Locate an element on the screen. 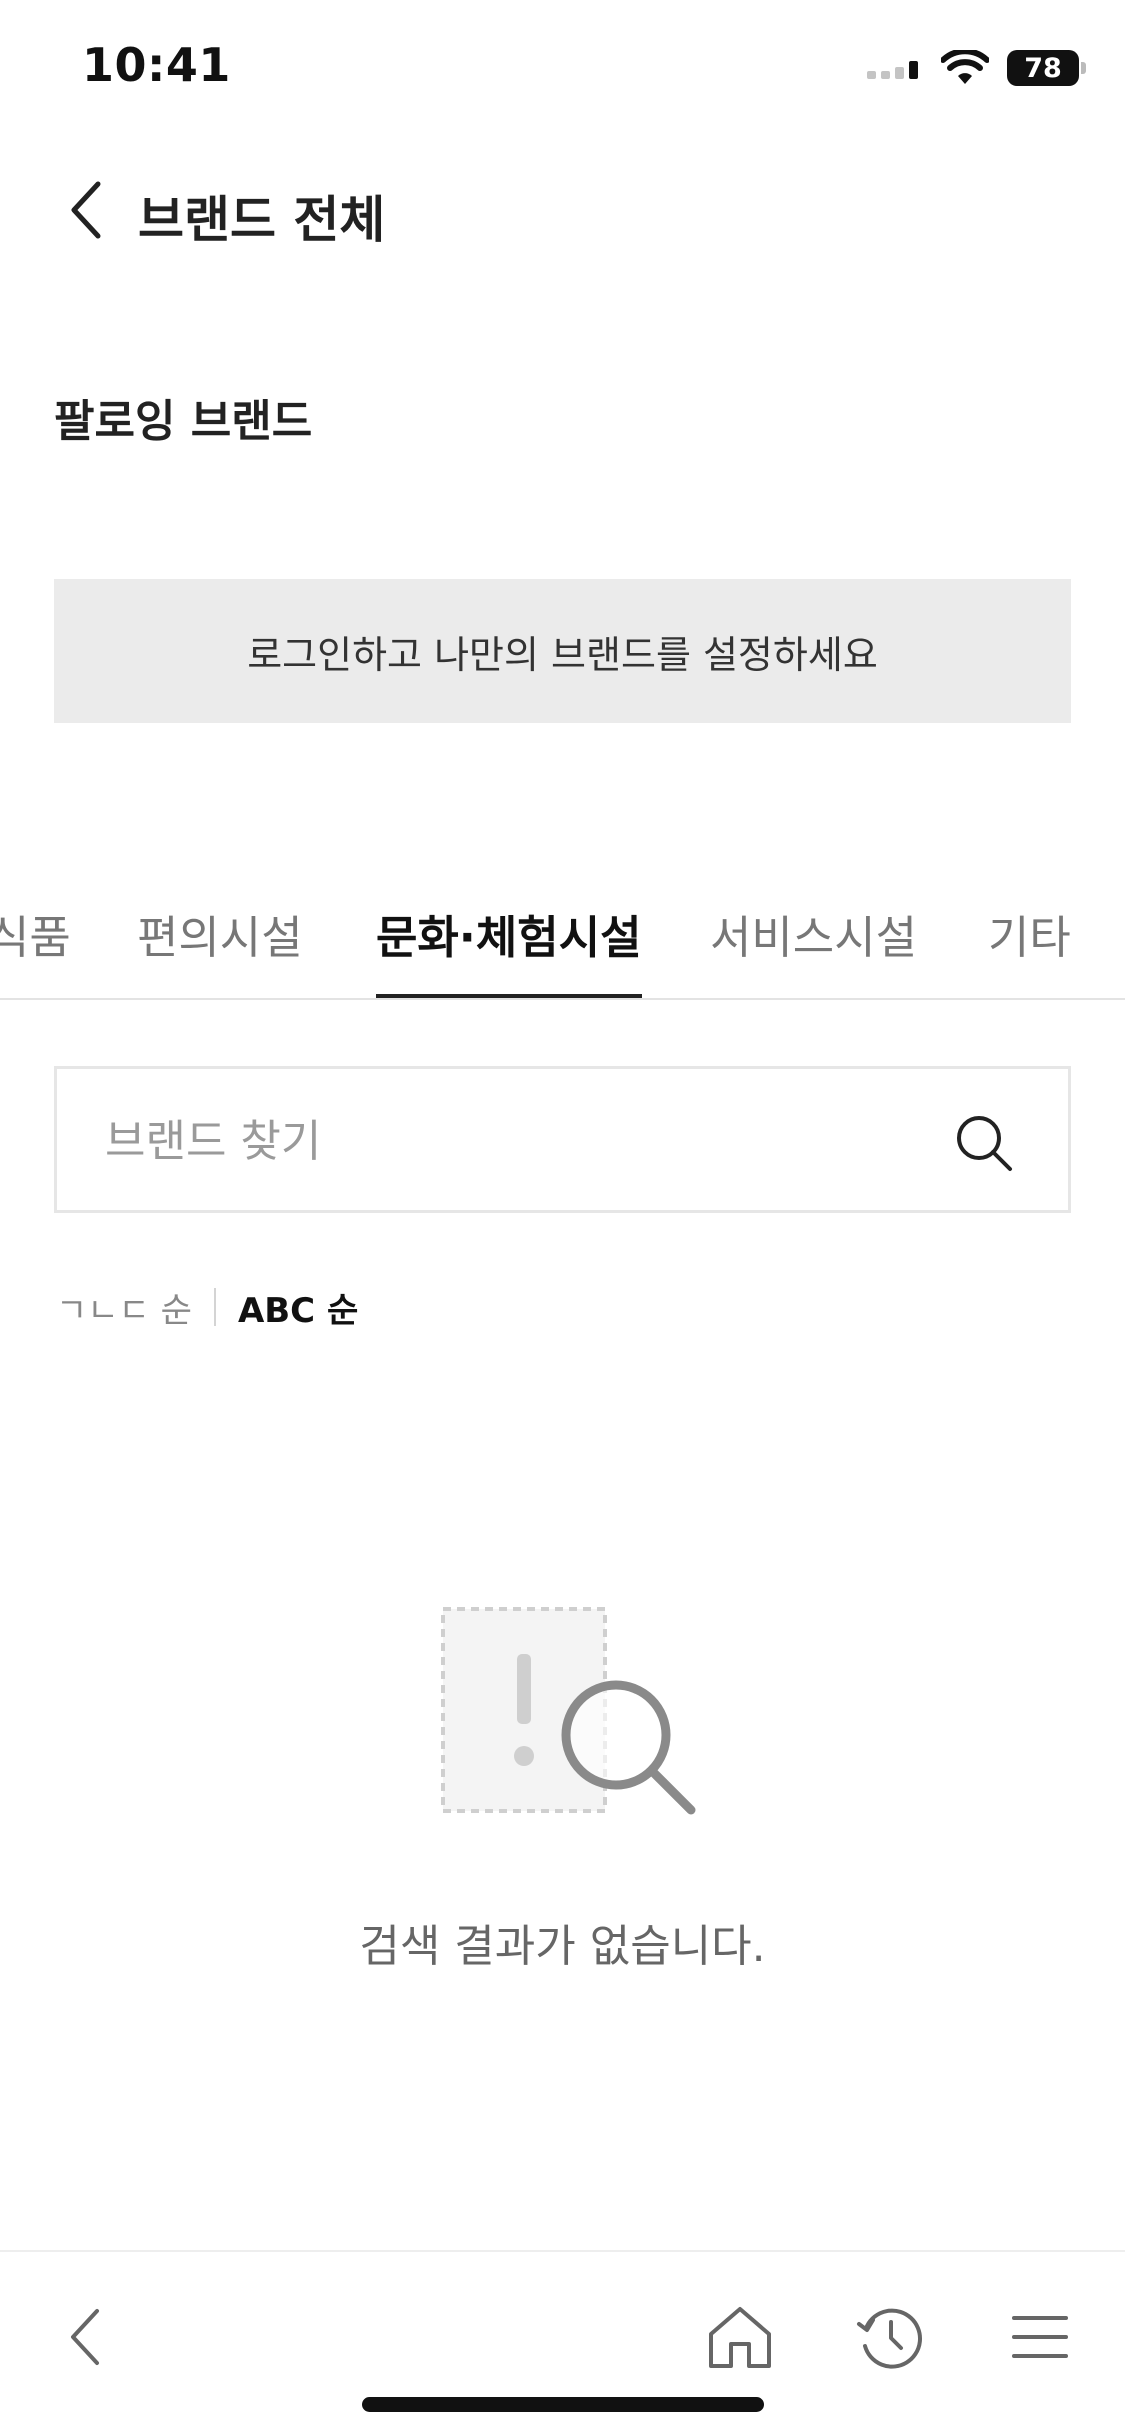  nav-home-button is located at coordinates (740, 2337).